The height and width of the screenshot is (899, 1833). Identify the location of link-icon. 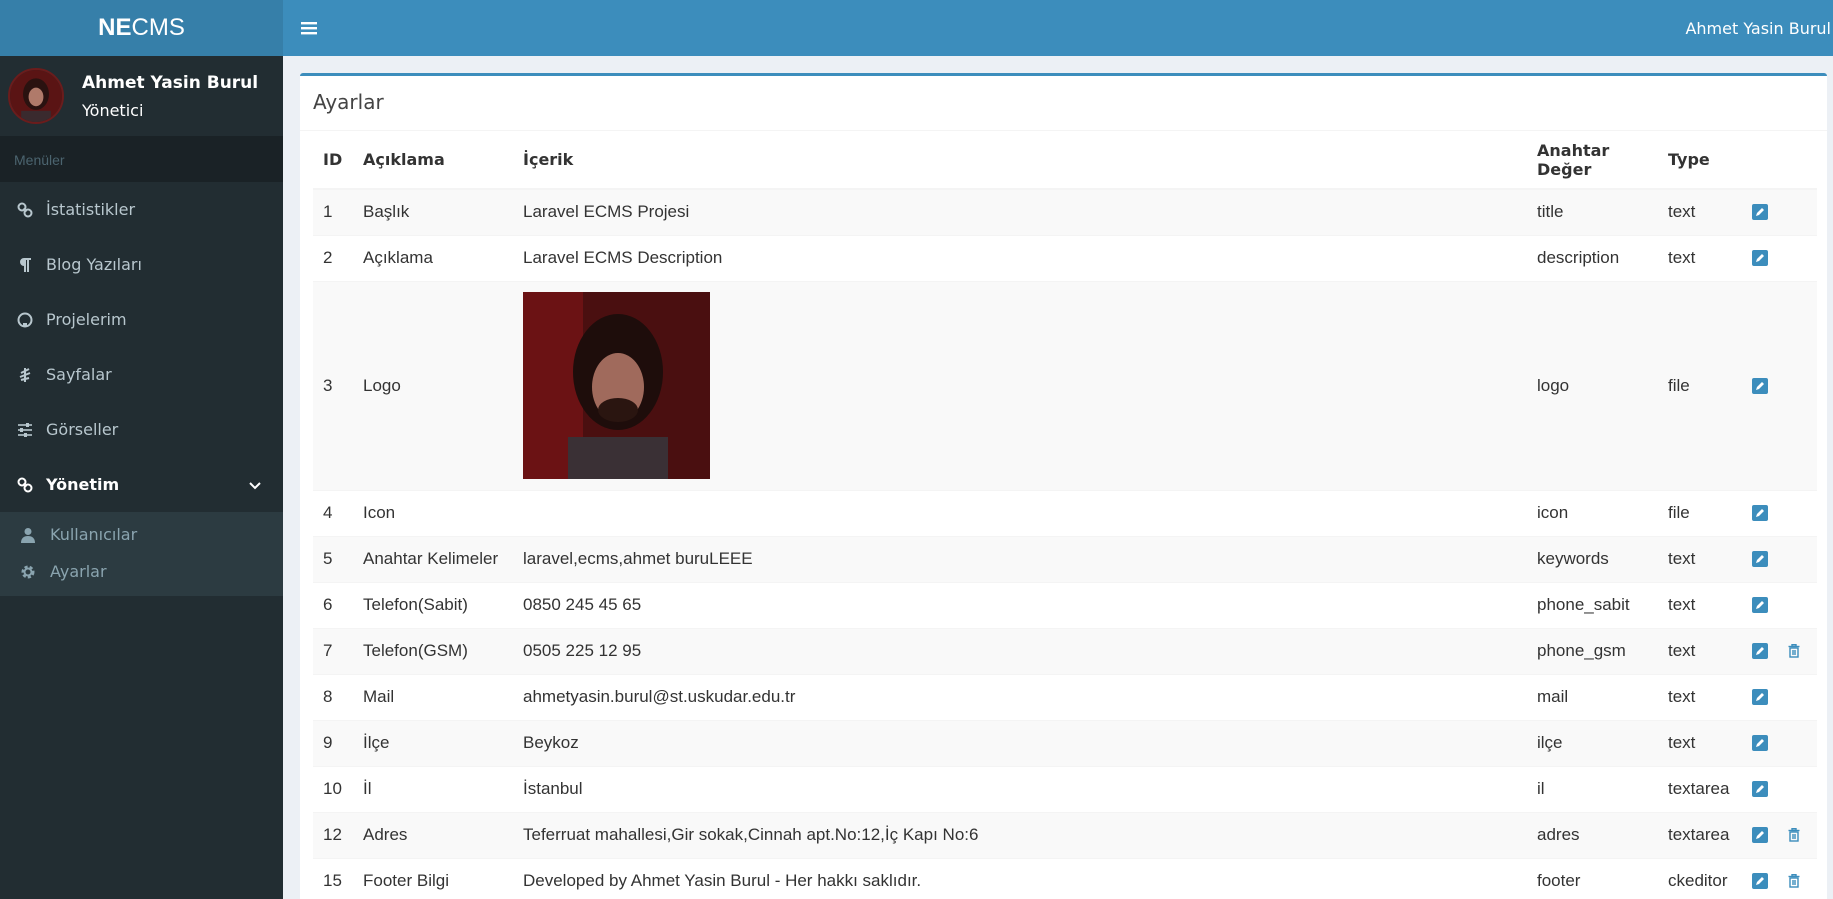
(25, 210).